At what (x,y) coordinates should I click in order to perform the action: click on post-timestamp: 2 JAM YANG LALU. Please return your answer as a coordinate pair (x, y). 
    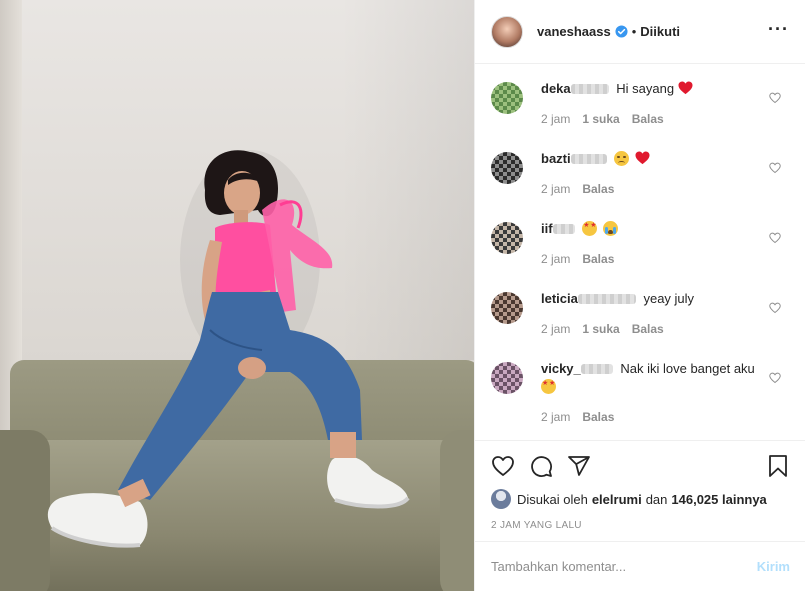
    Looking at the image, I should click on (640, 525).